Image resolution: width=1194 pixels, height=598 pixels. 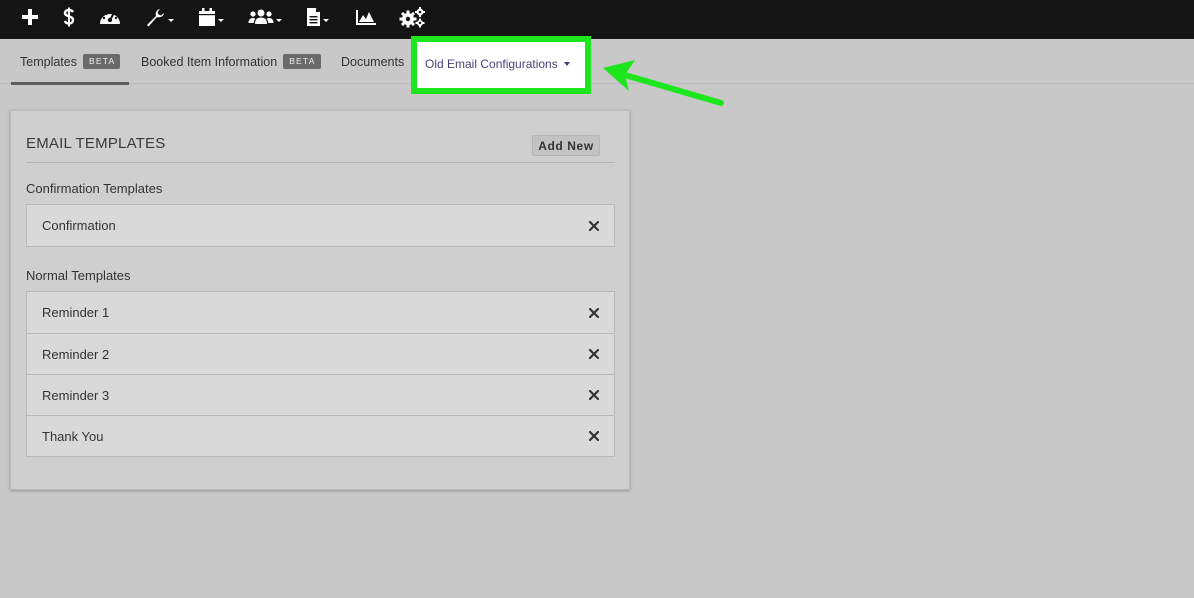 What do you see at coordinates (78, 275) in the screenshot?
I see `section-heading-normal: Normal Templates` at bounding box center [78, 275].